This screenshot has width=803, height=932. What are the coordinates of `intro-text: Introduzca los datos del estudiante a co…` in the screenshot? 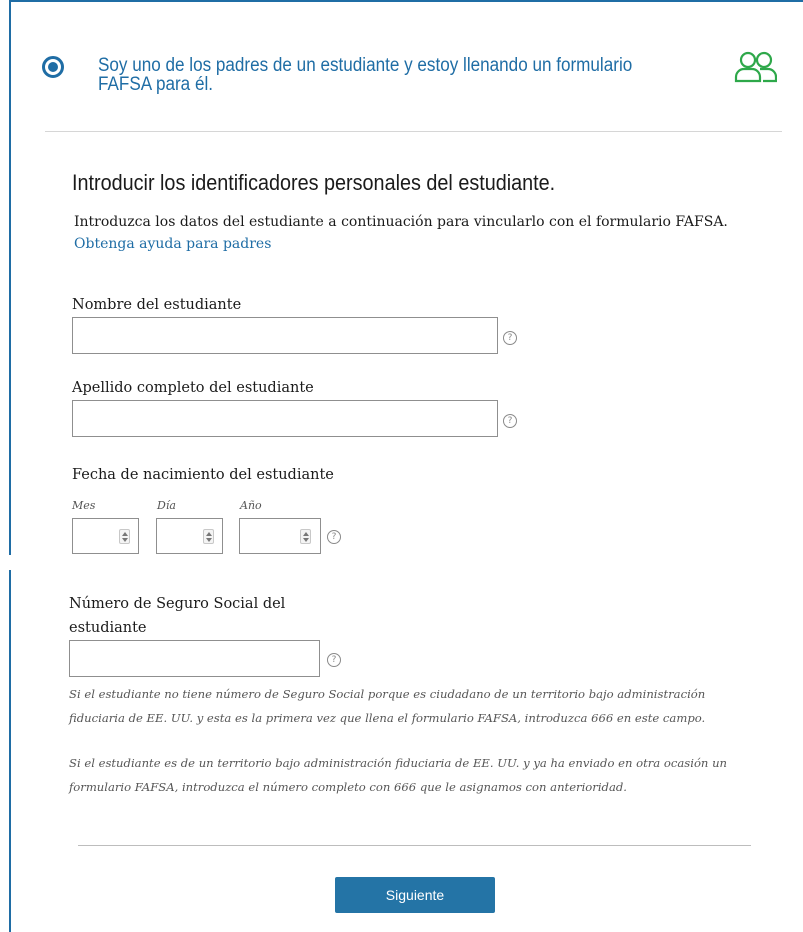 It's located at (401, 222).